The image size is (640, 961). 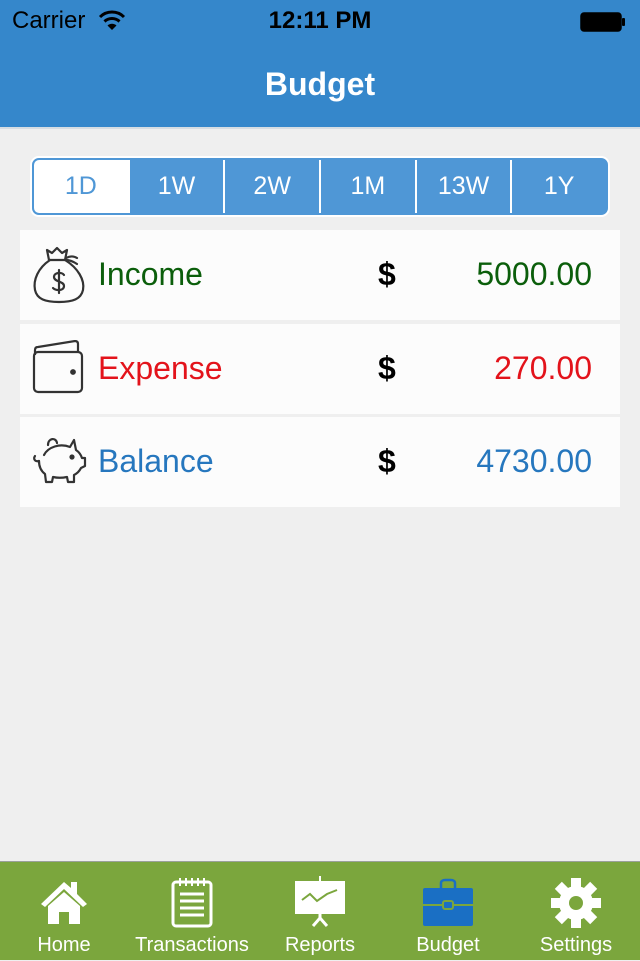 What do you see at coordinates (448, 902) in the screenshot?
I see `briefcase-icon` at bounding box center [448, 902].